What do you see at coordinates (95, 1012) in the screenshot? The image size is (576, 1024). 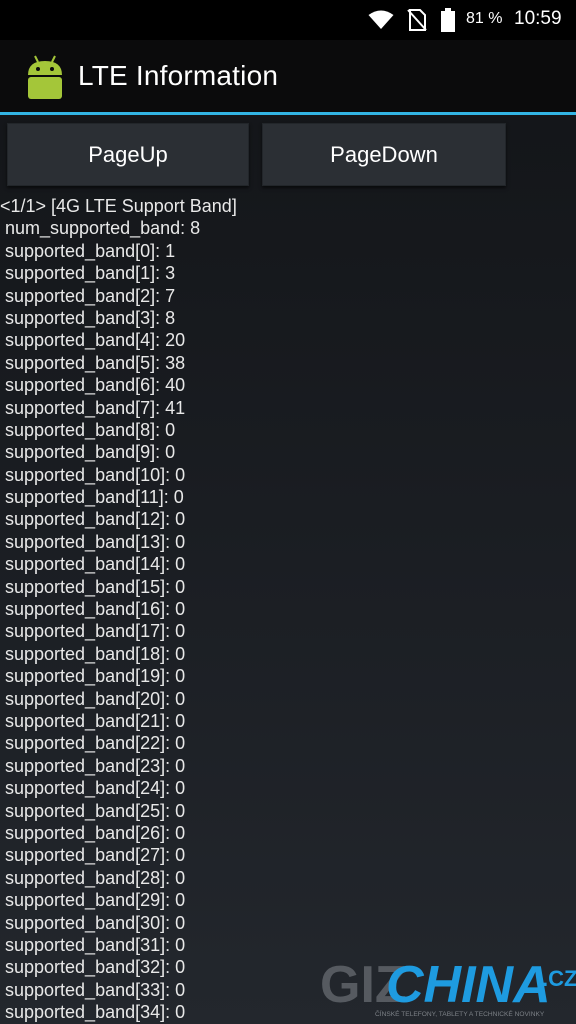 I see `info-line: supported_band[34]: 0` at bounding box center [95, 1012].